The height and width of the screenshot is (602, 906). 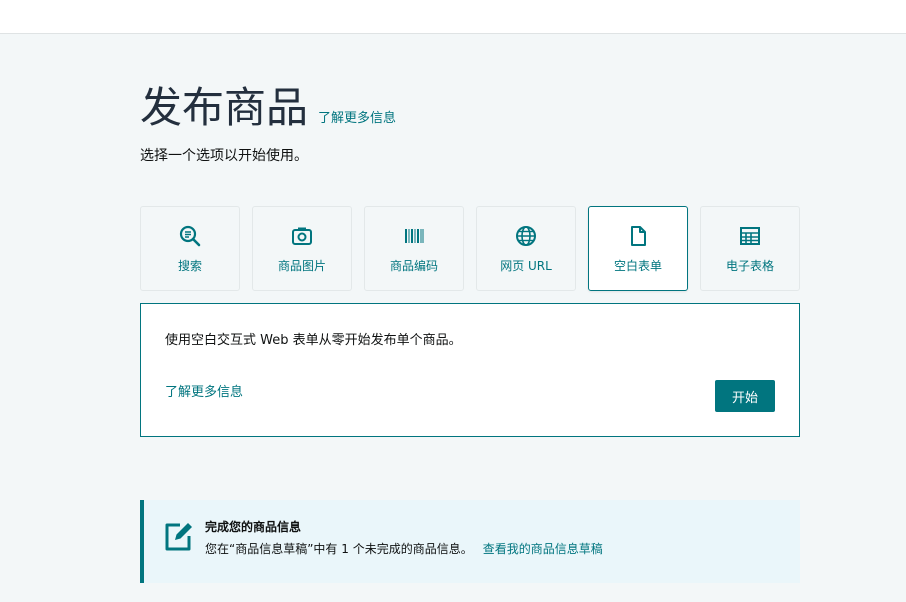 I want to click on draft-text-row: 您在“商品信息草稿”中有 1 个未完成的商品信息。 查看我的商品信息草稿, so click(x=404, y=548).